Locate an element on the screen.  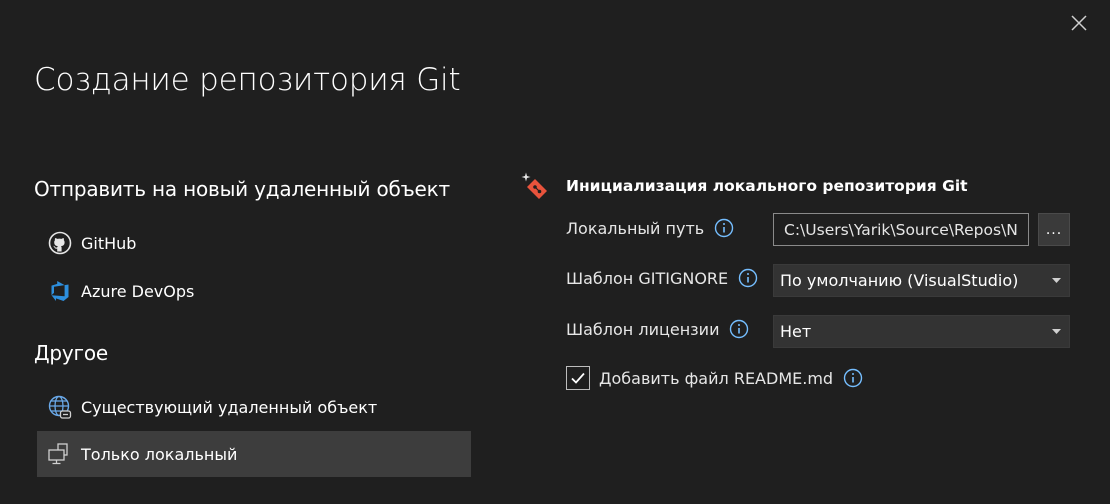
azure-devops-icon is located at coordinates (60, 291).